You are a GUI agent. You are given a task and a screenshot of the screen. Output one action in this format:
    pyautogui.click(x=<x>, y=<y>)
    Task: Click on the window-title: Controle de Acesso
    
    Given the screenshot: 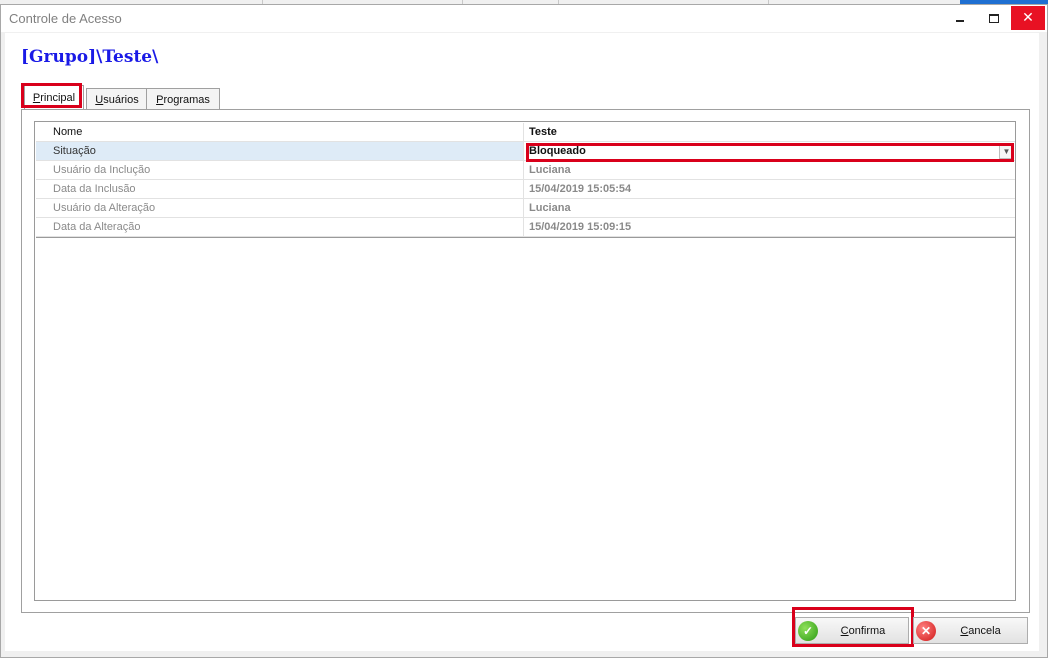 What is the action you would take?
    pyautogui.click(x=65, y=18)
    